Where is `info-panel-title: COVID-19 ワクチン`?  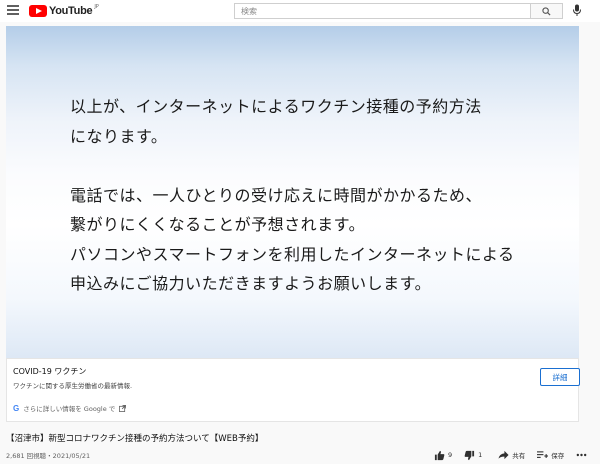
info-panel-title: COVID-19 ワクチン is located at coordinates (50, 371).